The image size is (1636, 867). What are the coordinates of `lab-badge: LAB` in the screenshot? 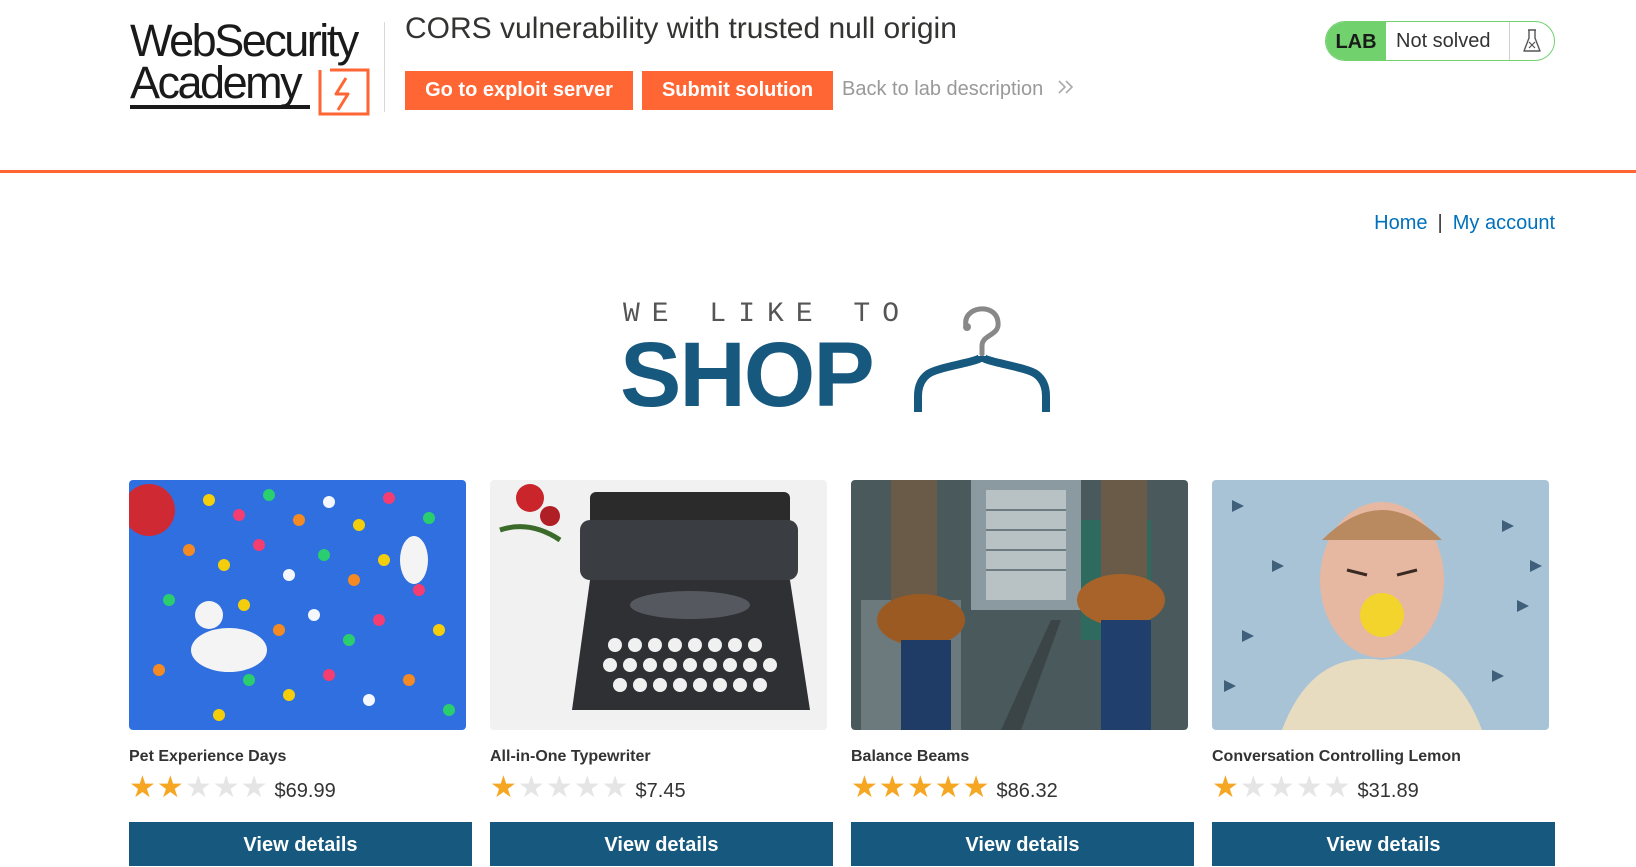 It's located at (1356, 41).